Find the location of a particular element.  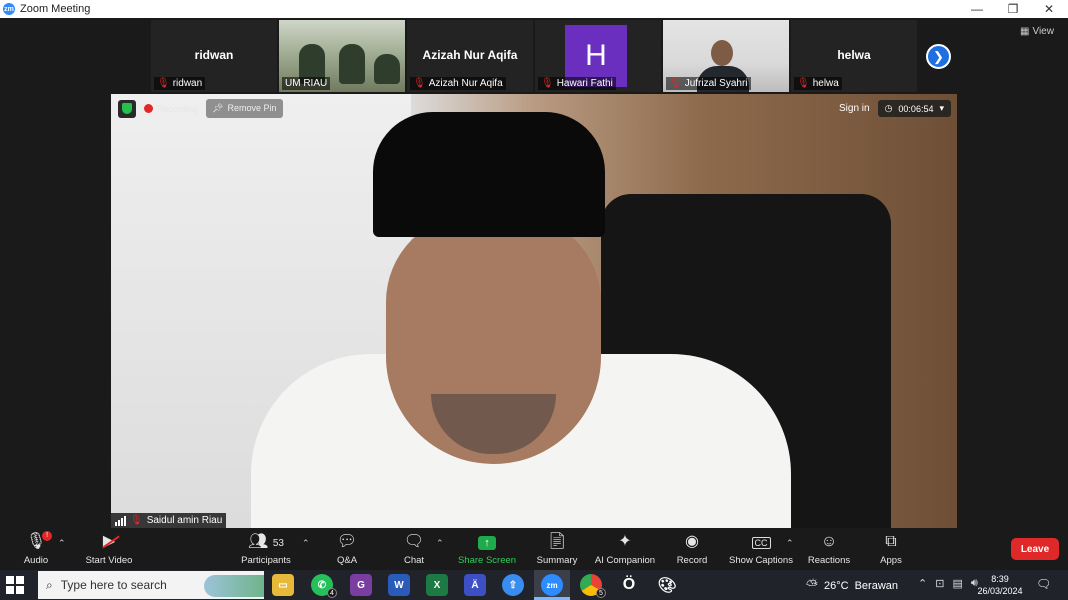

windows-start-icon is located at coordinates (15, 585).